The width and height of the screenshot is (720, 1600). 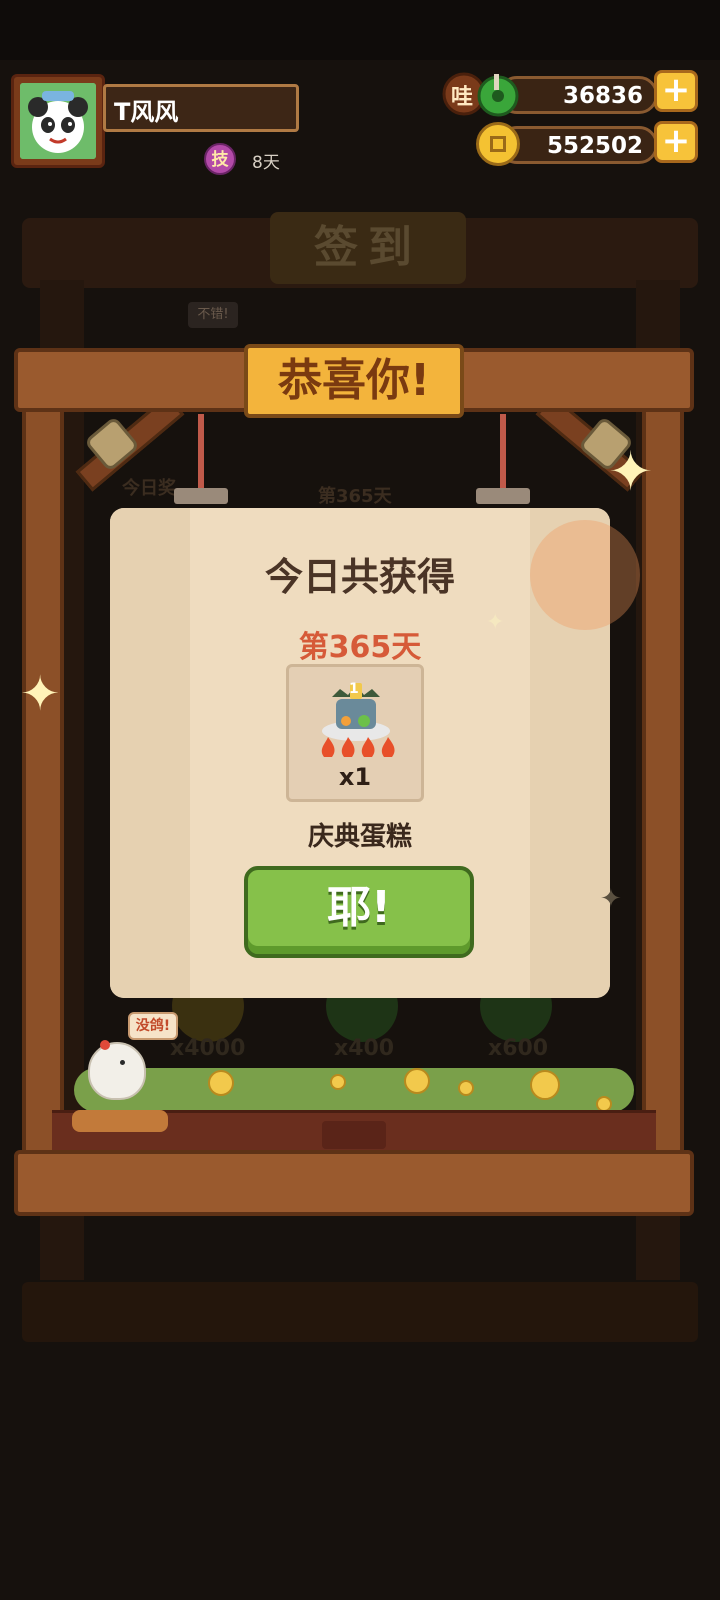 What do you see at coordinates (149, 488) in the screenshot?
I see `background-today-label: 今日奖` at bounding box center [149, 488].